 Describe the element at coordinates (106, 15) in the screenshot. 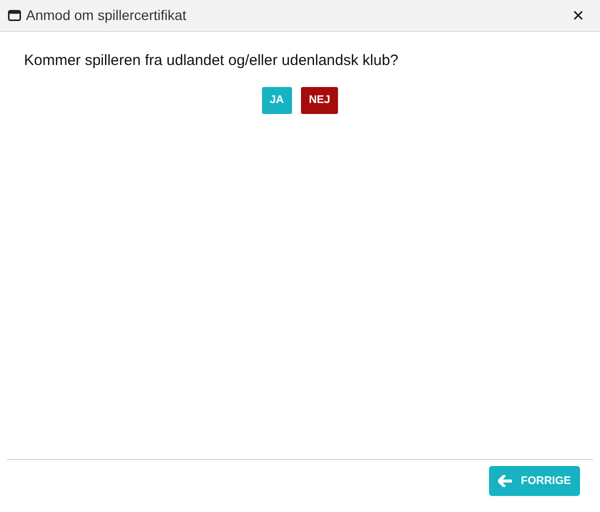

I see `window-title: Anmod om spillercertifikat` at that location.